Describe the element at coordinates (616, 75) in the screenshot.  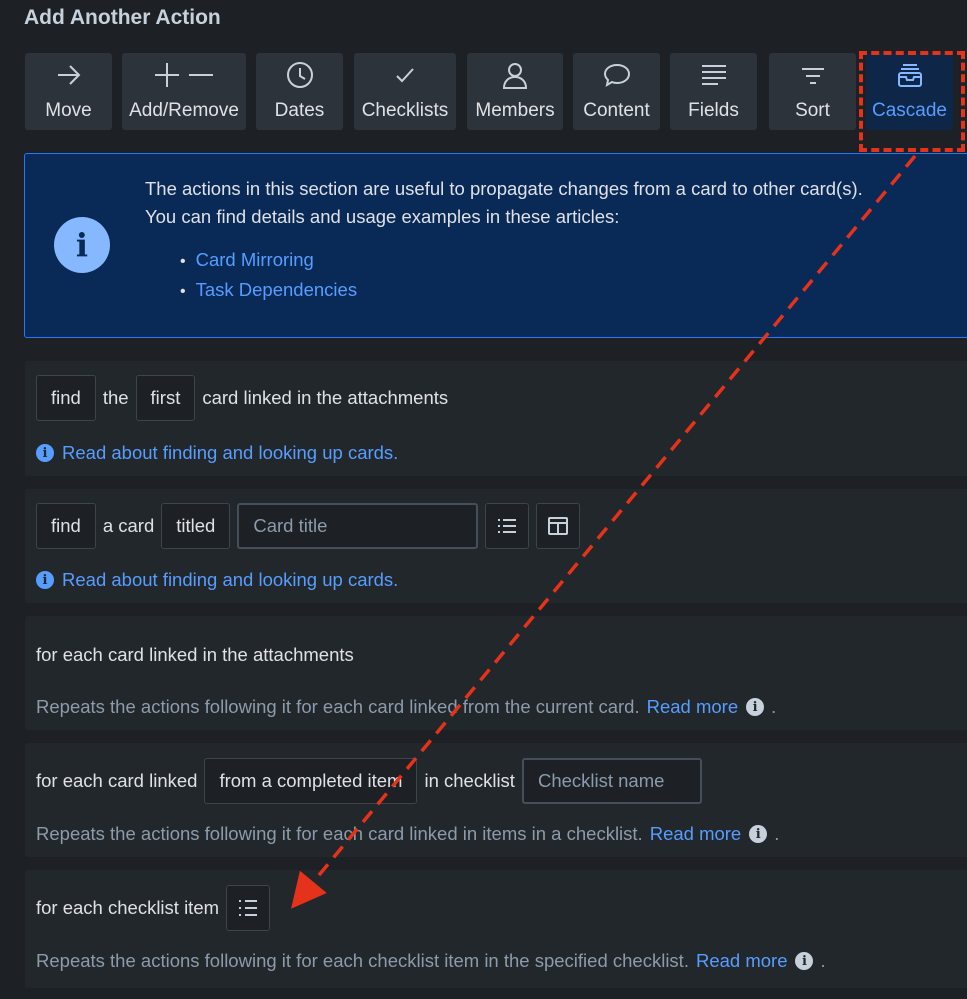
I see `speech-bubble-icon` at that location.